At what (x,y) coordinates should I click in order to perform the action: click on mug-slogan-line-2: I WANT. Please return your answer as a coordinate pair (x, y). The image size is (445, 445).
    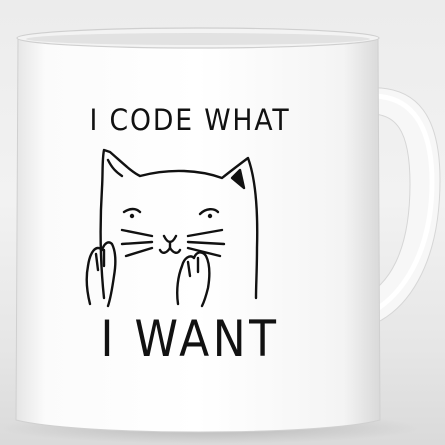
    Looking at the image, I should click on (190, 339).